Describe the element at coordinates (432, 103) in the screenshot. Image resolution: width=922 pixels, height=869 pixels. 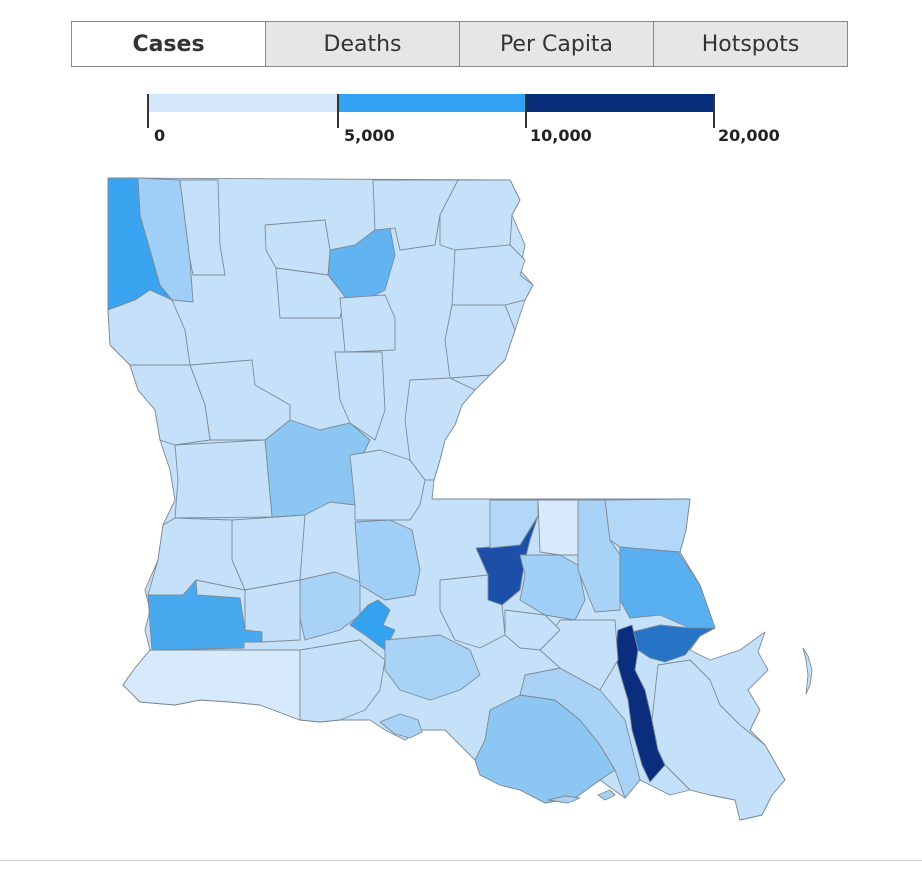
I see `legend-swatch-mid` at that location.